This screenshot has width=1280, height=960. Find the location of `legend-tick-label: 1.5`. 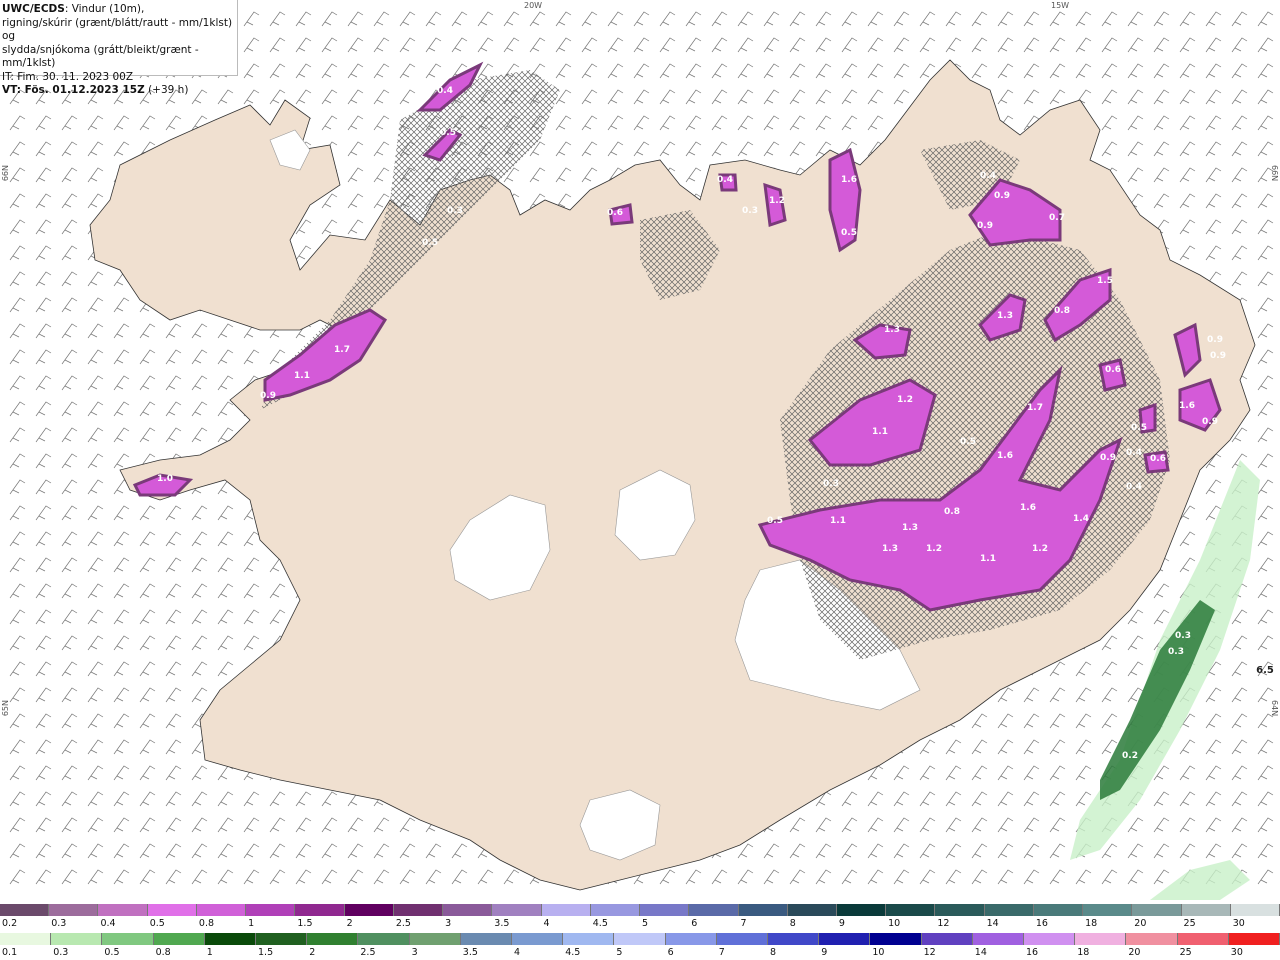

legend-tick-label: 1.5 is located at coordinates (266, 952).